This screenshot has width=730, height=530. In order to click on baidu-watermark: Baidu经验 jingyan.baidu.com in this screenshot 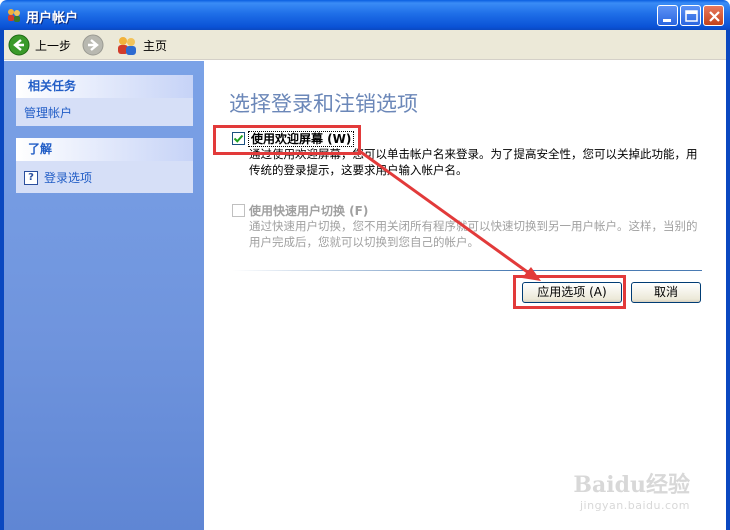, I will do `click(631, 489)`.